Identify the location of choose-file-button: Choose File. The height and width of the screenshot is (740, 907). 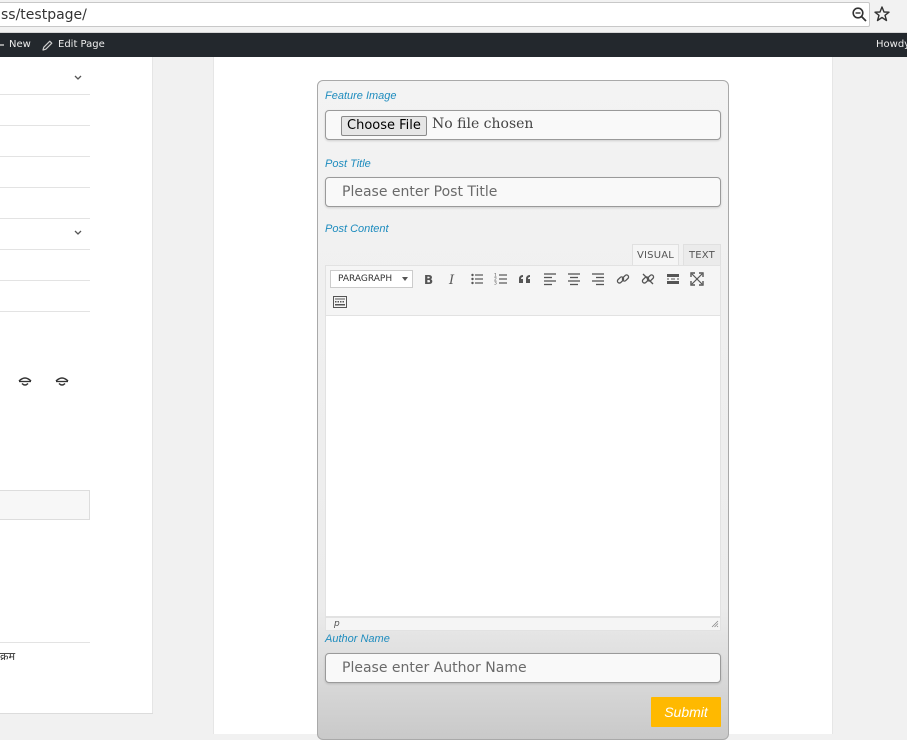
(384, 126).